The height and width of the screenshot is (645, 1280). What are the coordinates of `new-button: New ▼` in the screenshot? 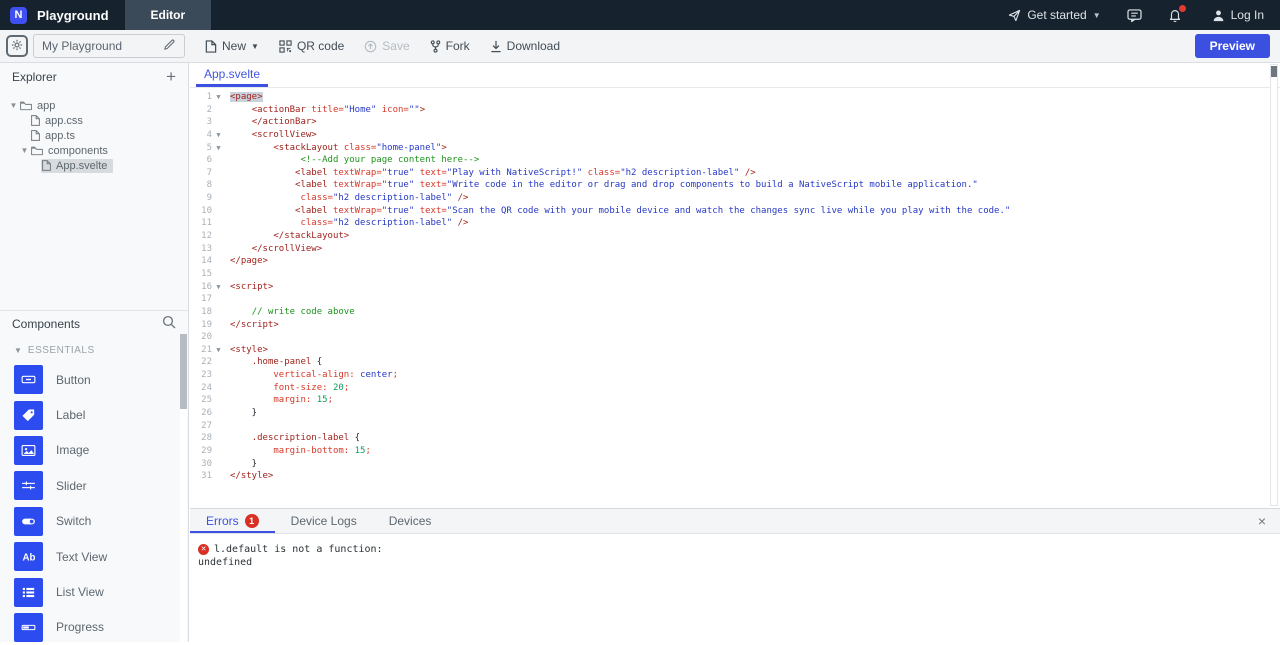 It's located at (232, 46).